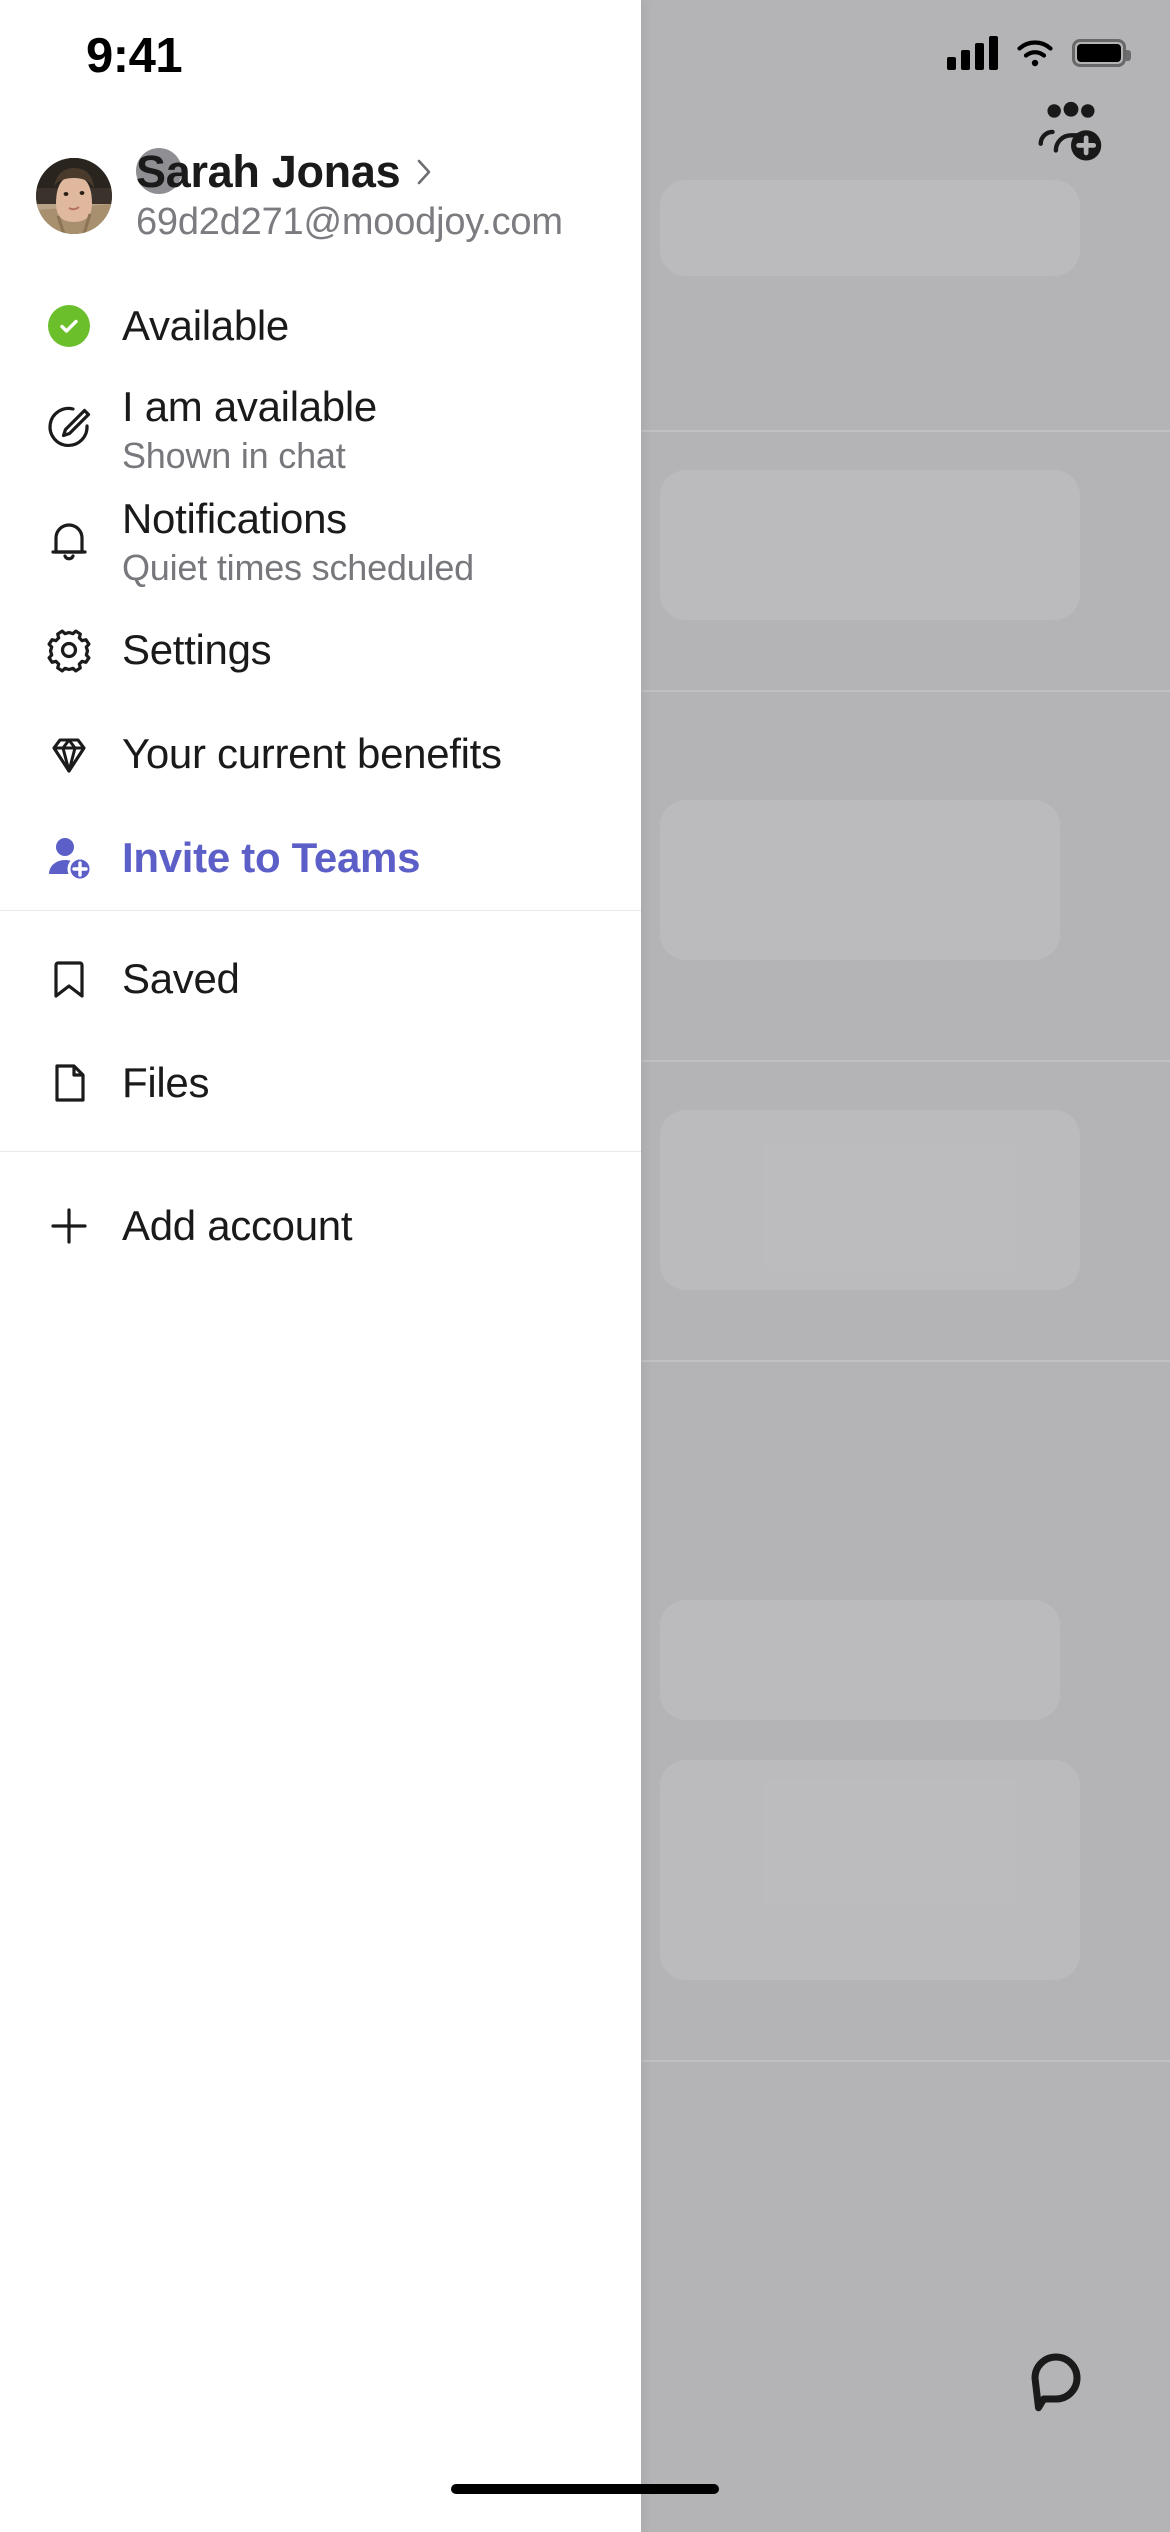 This screenshot has width=1170, height=2532. What do you see at coordinates (134, 56) in the screenshot?
I see `status-bar-time: 9:41` at bounding box center [134, 56].